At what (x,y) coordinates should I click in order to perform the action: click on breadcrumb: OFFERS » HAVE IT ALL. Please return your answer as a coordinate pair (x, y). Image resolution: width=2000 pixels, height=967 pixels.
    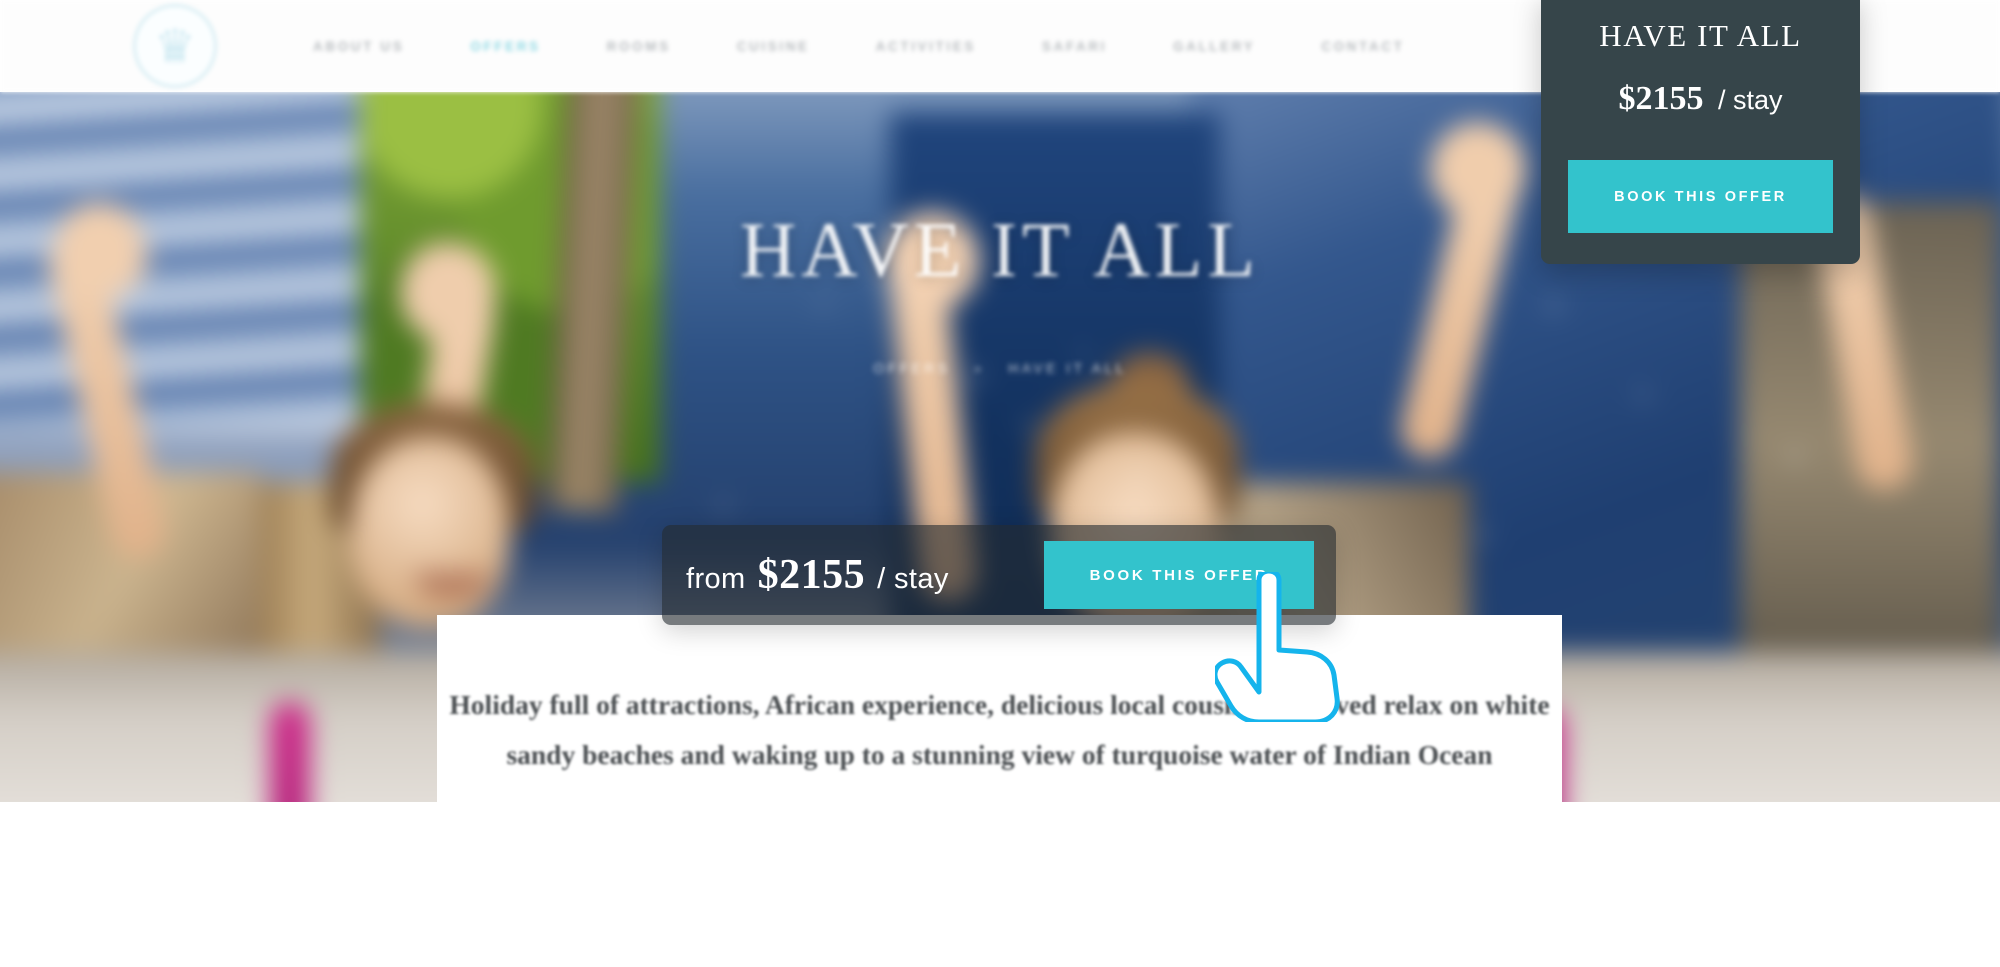
    Looking at the image, I should click on (1000, 368).